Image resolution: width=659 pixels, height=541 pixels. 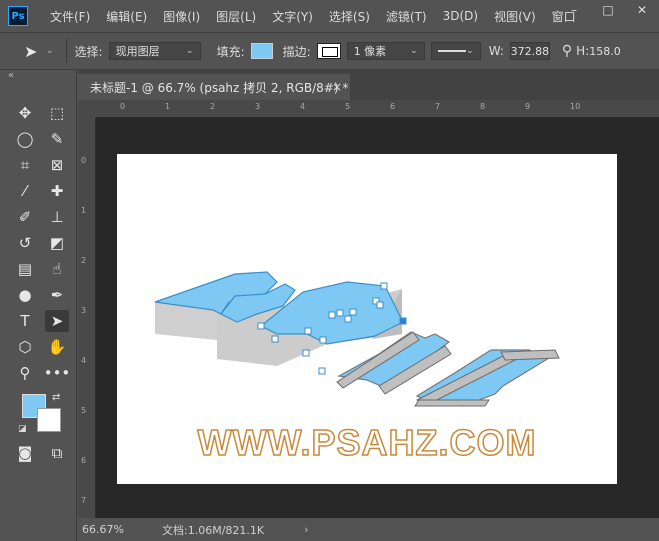 I want to click on quick-mask-icon: ◙, so click(x=25, y=453).